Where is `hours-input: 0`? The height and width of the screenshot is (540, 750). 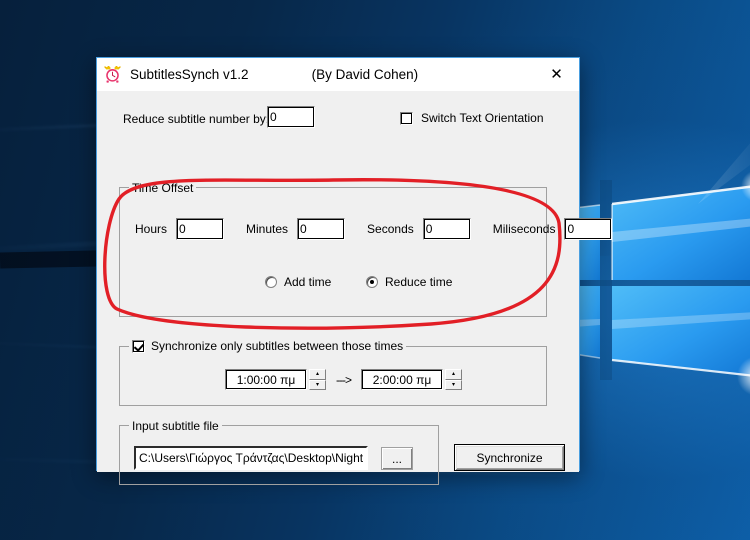 hours-input: 0 is located at coordinates (200, 229).